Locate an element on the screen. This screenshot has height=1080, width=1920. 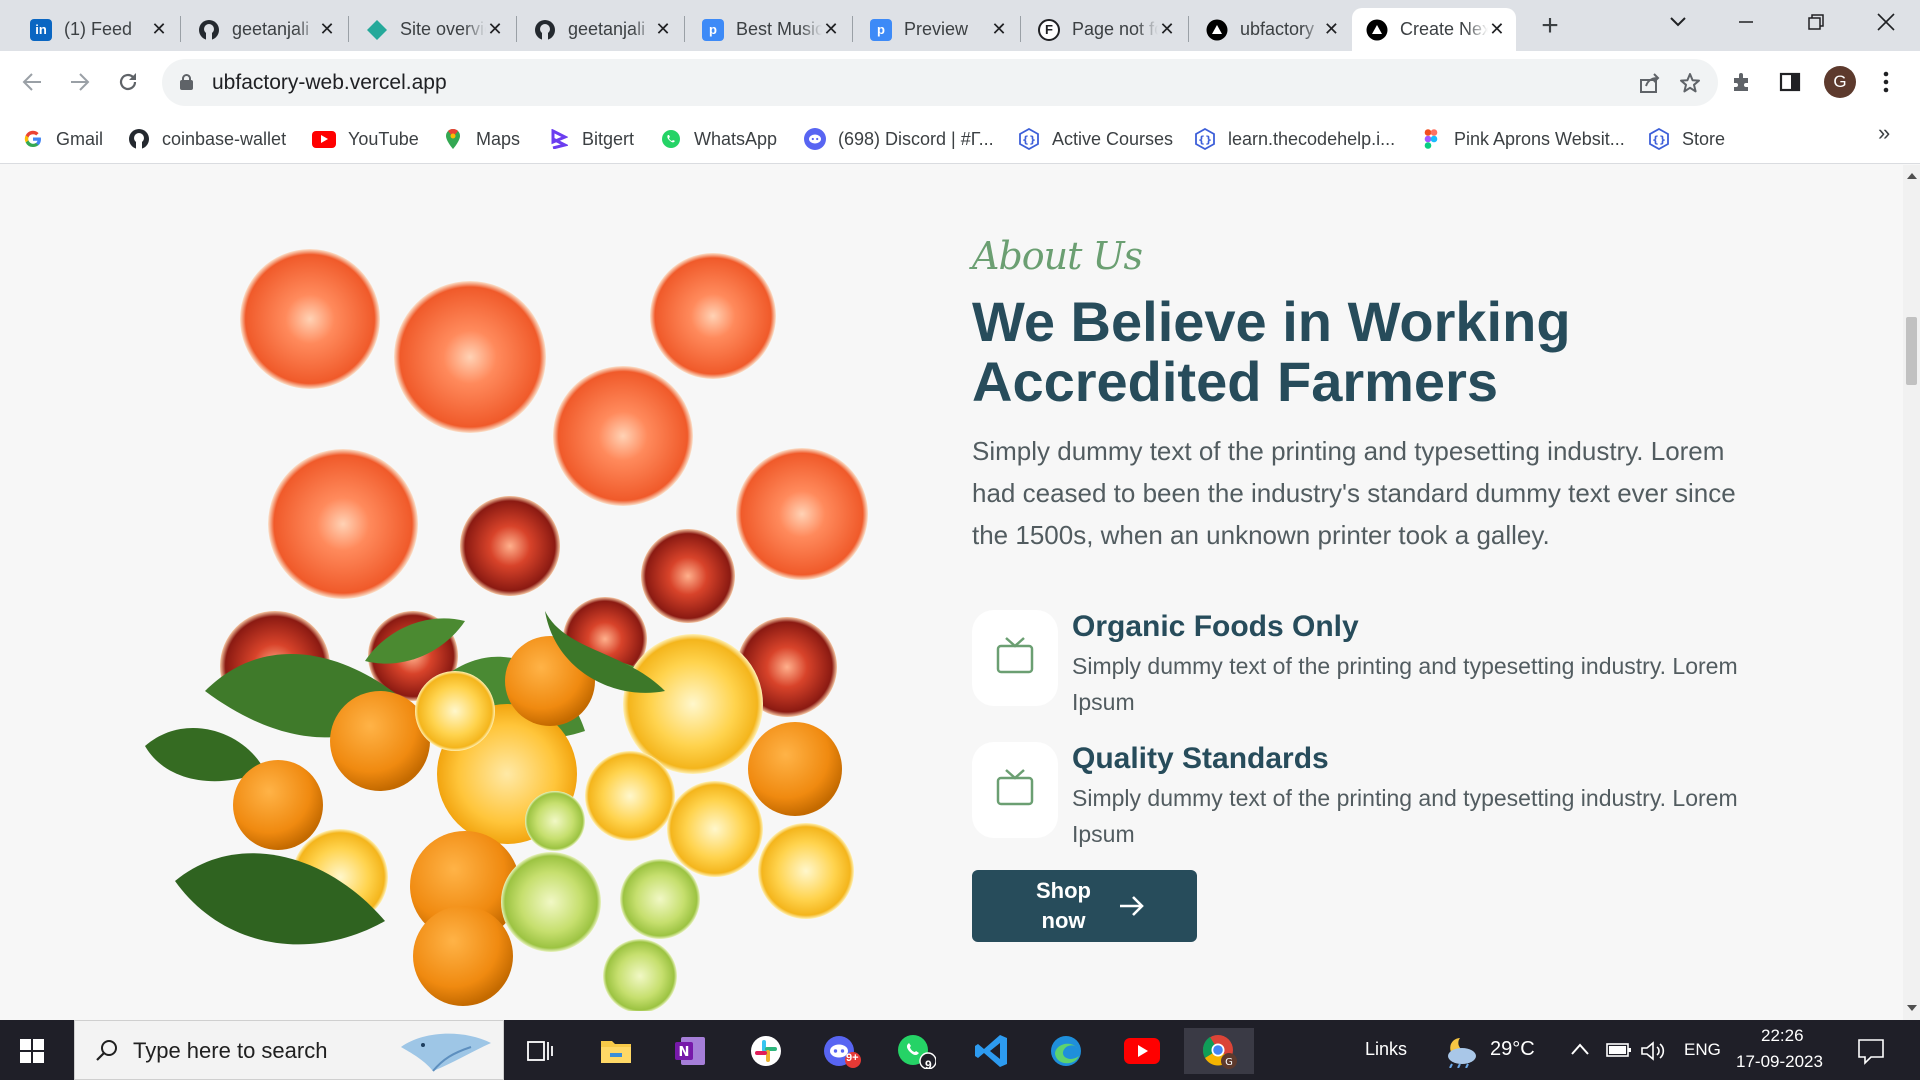
close-icon is located at coordinates (1886, 22).